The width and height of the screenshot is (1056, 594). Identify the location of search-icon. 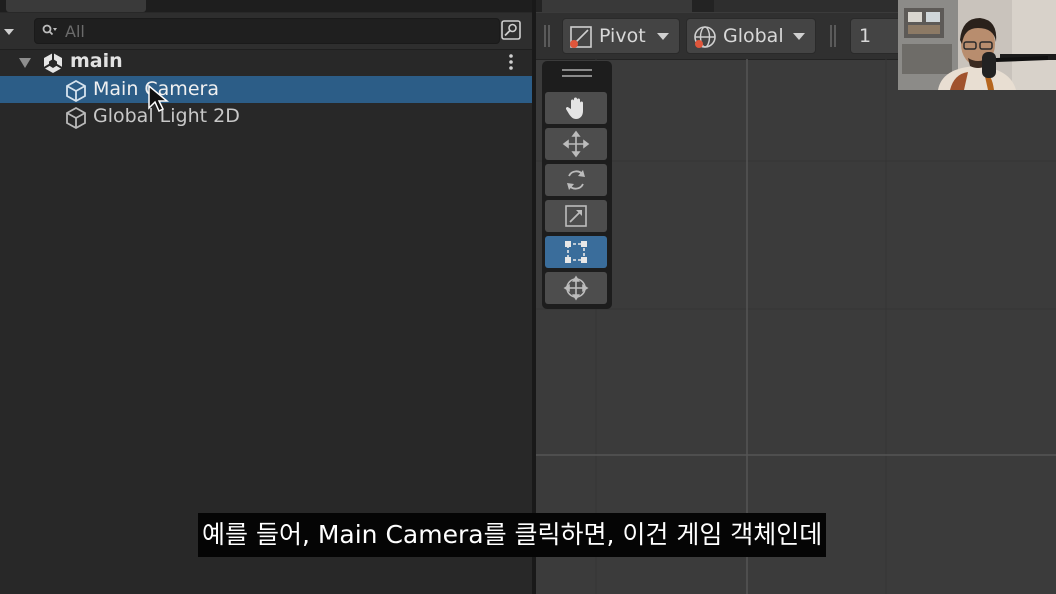
(49, 30).